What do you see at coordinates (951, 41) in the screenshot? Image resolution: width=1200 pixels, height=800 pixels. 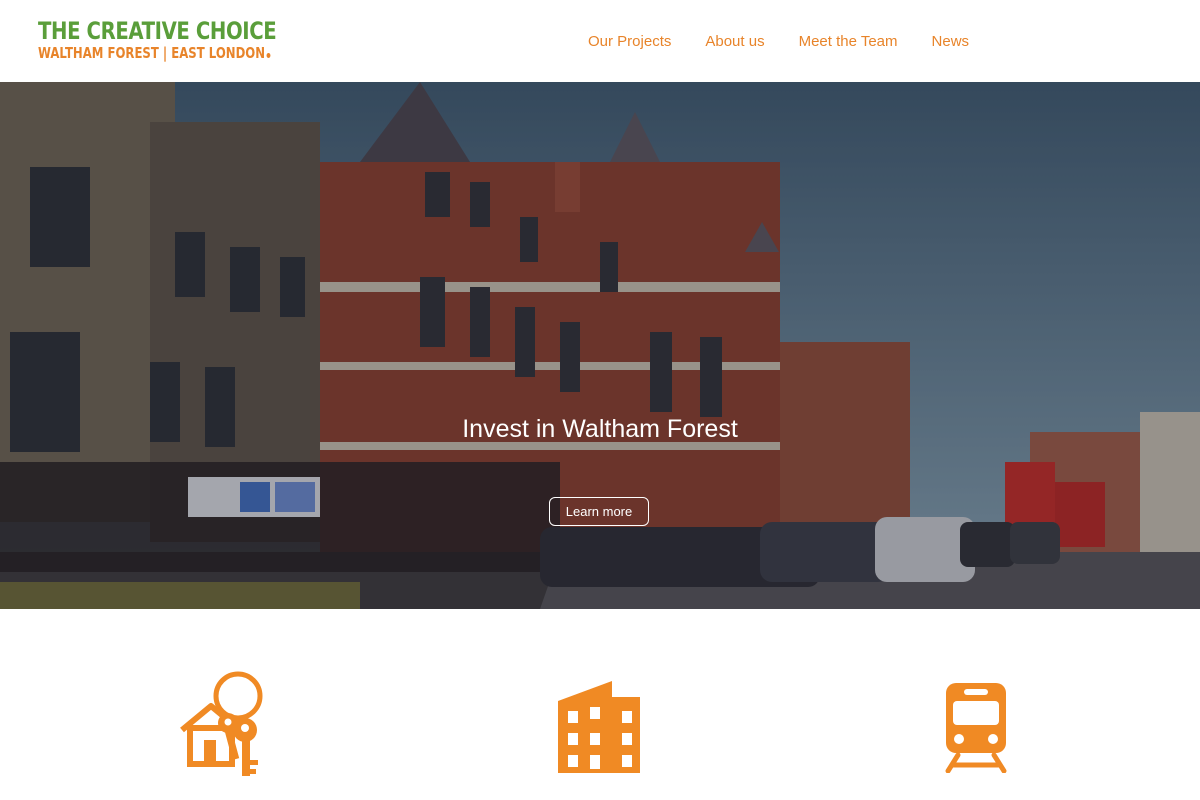 I see `nav-news: News` at bounding box center [951, 41].